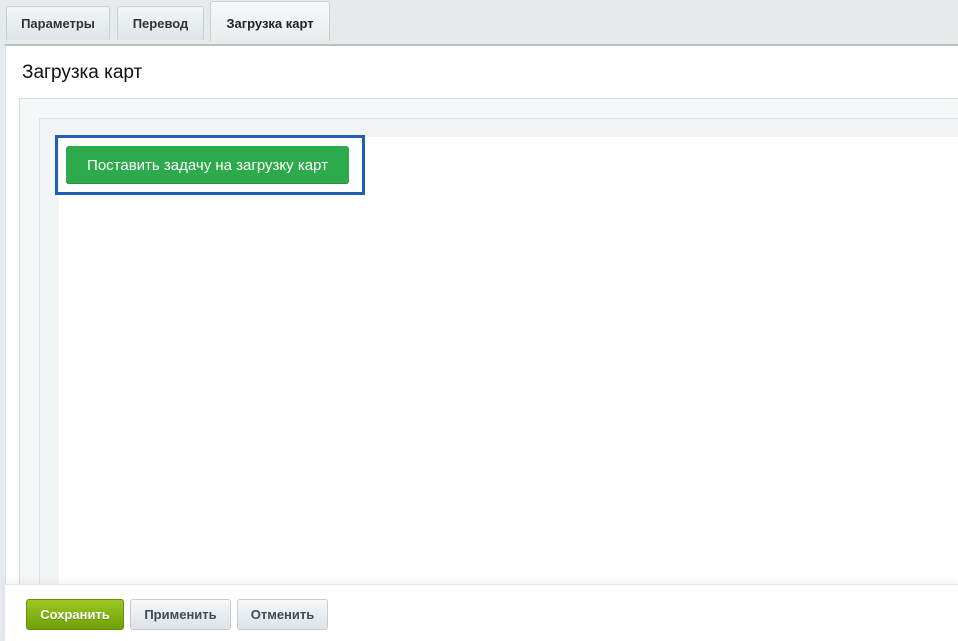 The width and height of the screenshot is (958, 641). I want to click on tab-parameters: Параметры, so click(58, 23).